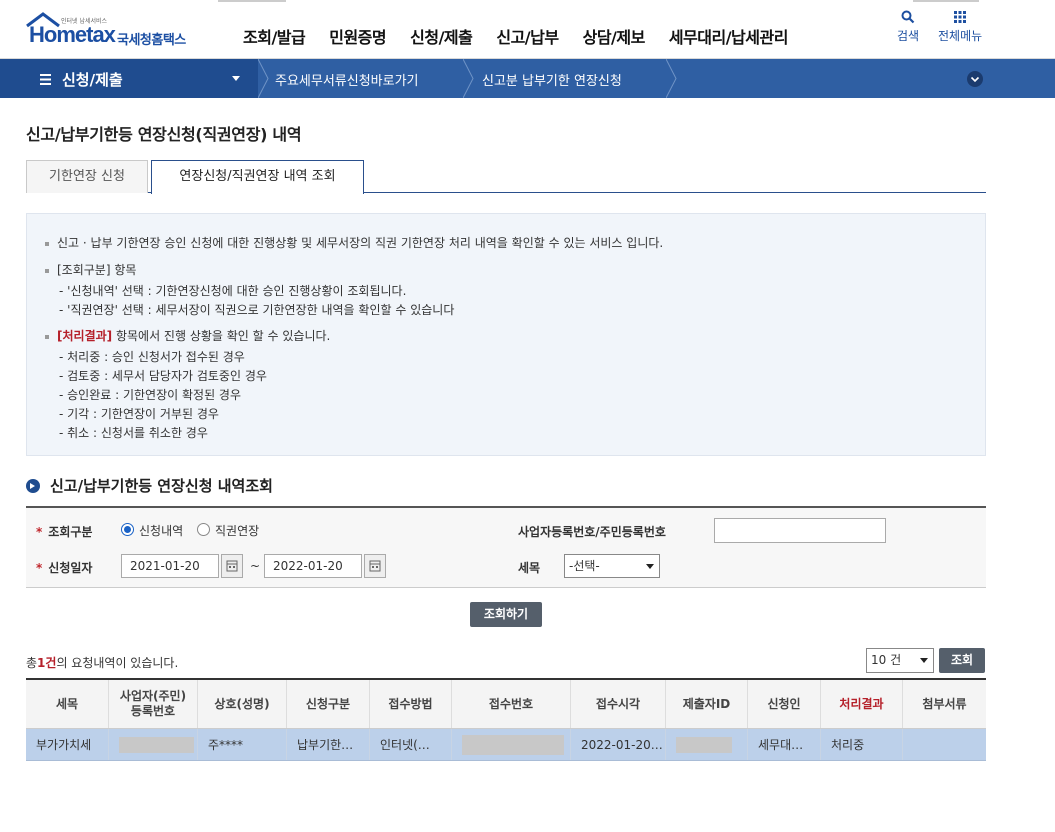 This screenshot has width=1055, height=832. I want to click on expand-button, so click(975, 79).